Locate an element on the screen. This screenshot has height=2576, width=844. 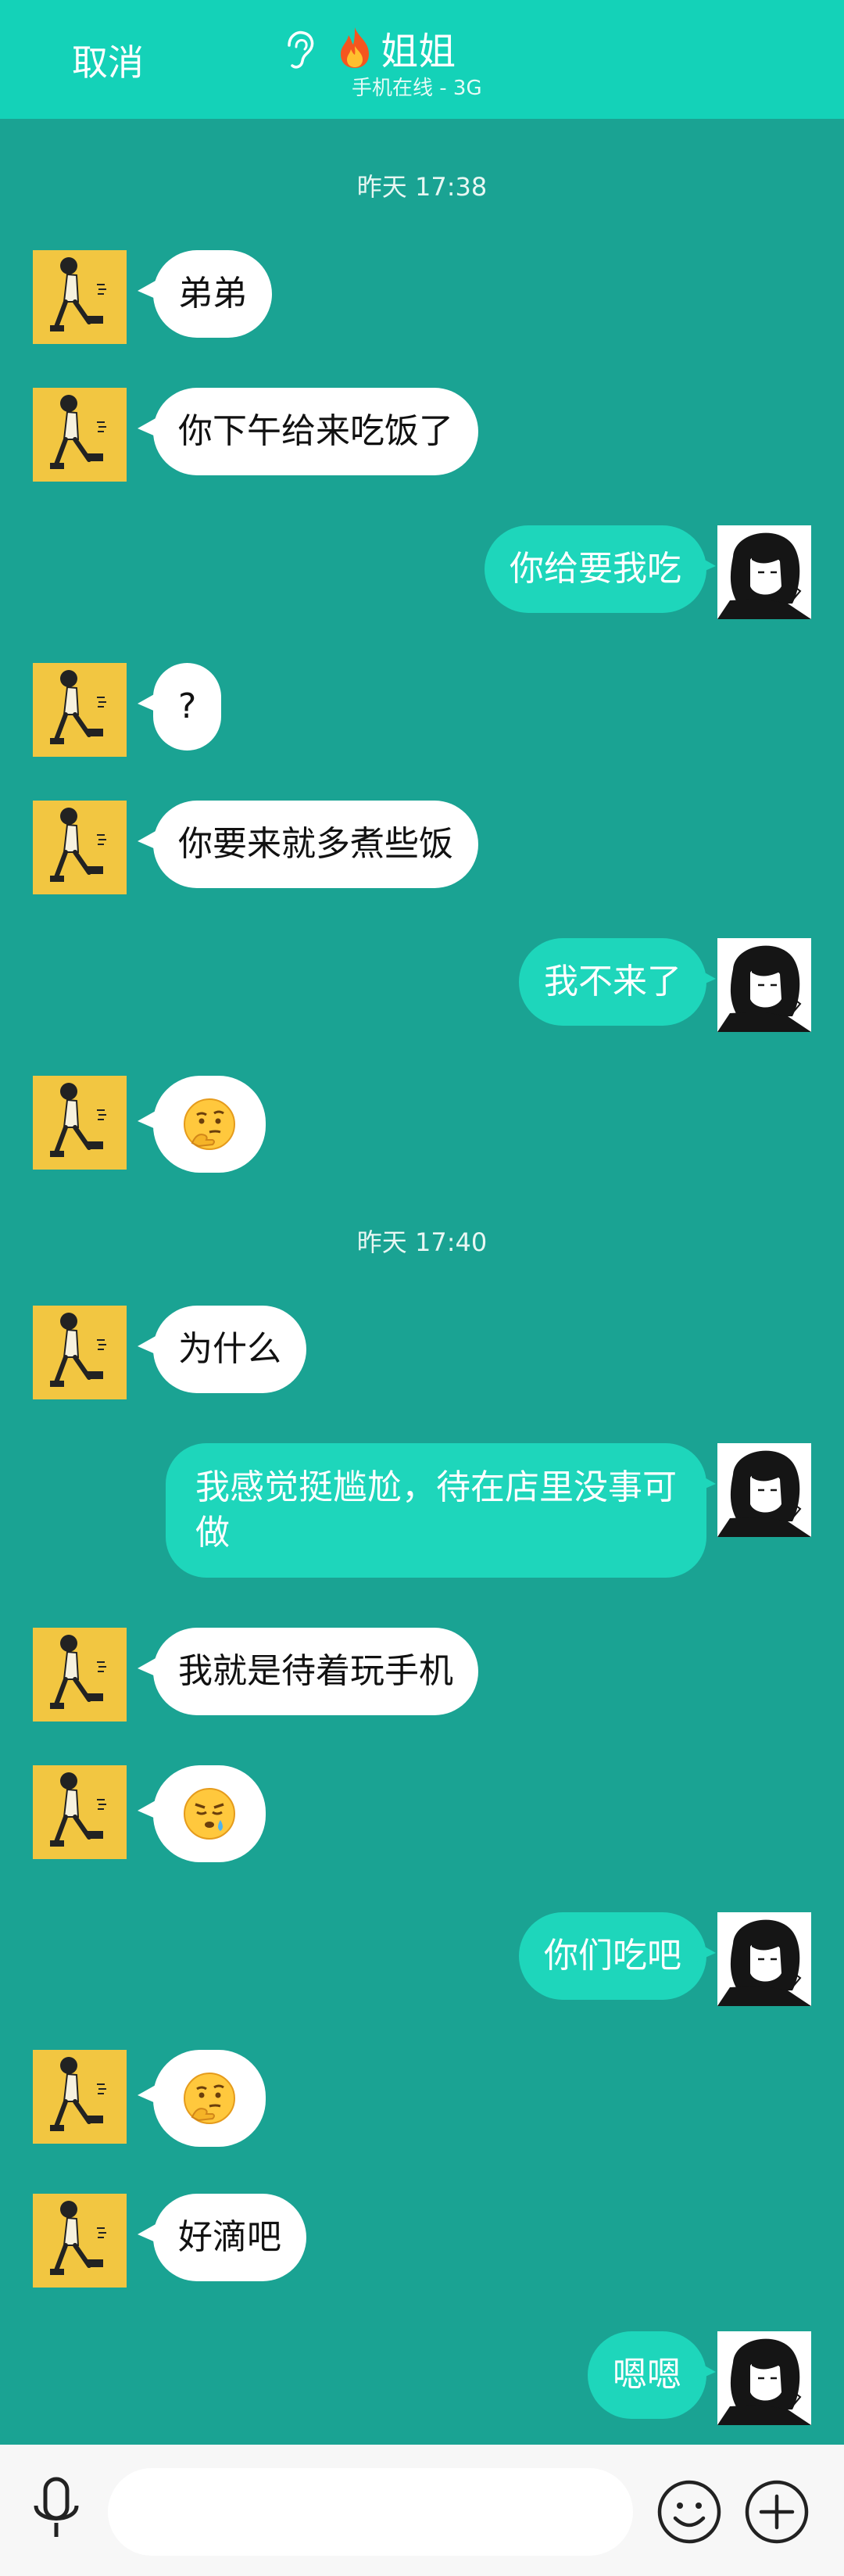
message-bubble: 嗯嗯 is located at coordinates (647, 2375).